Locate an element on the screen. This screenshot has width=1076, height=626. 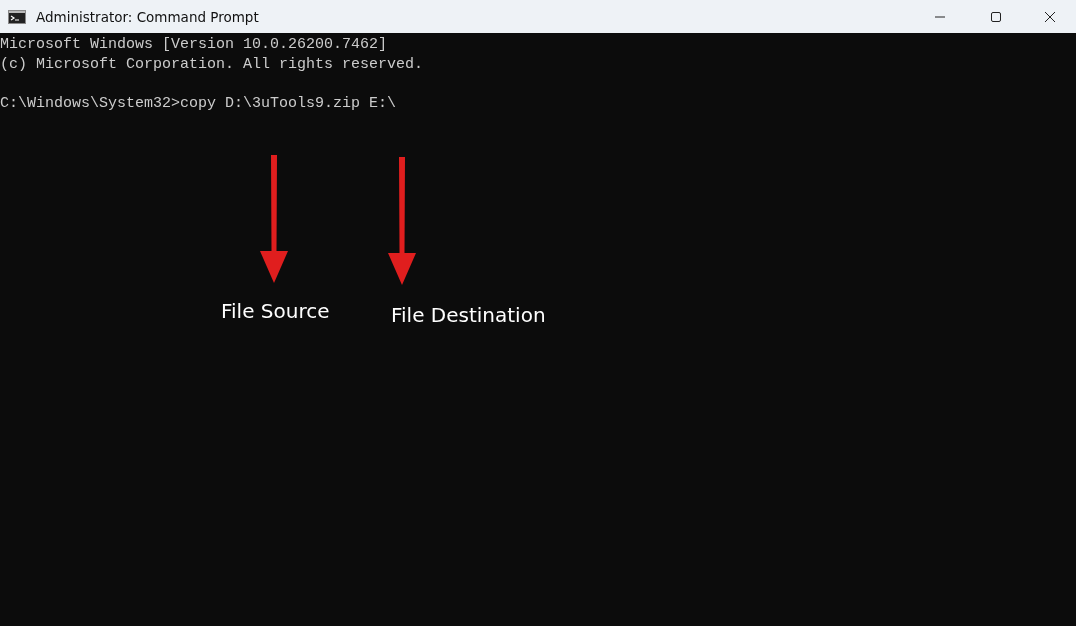
console-output-line: Microsoft Windows [Version 10.0.26200.7462] is located at coordinates (194, 45).